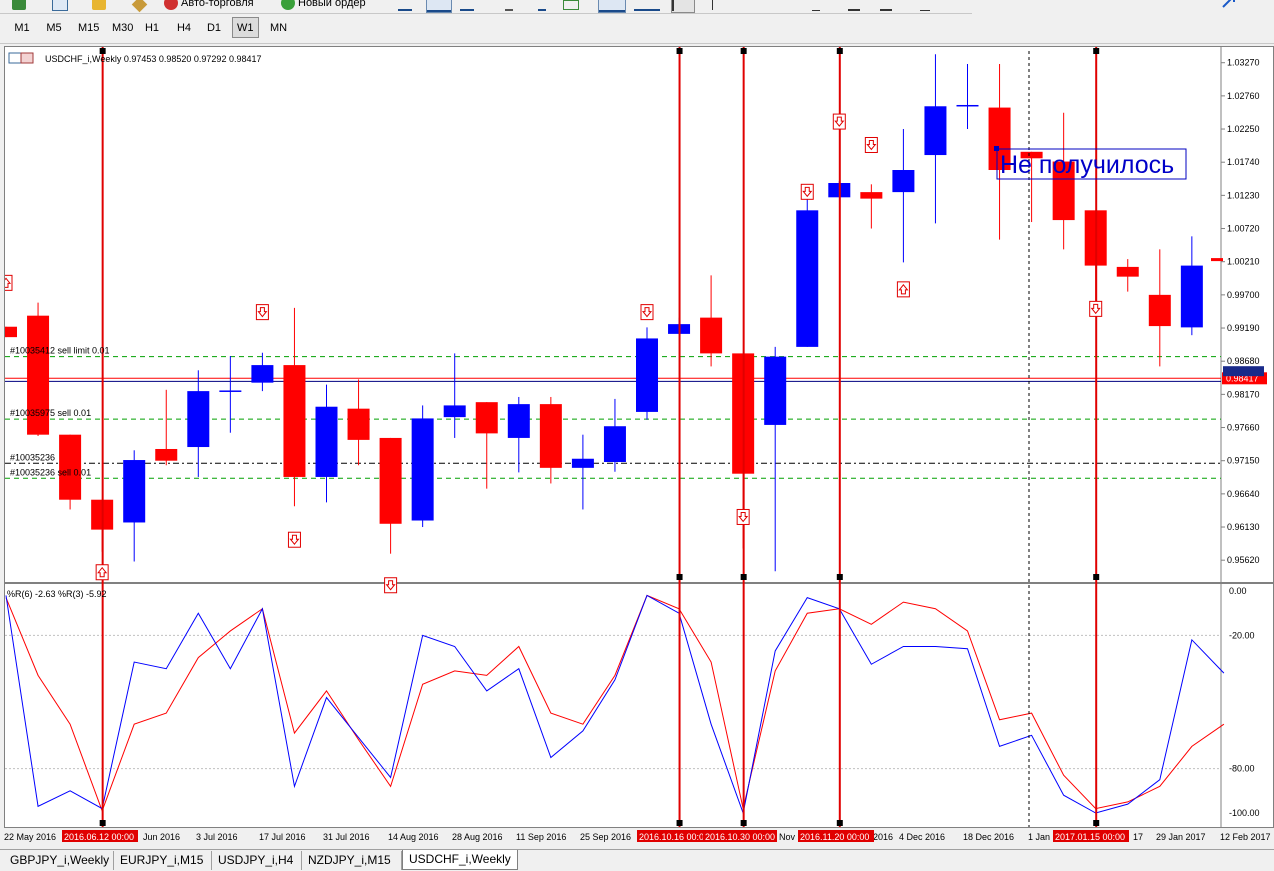 The image size is (1274, 871). Describe the element at coordinates (405, 5) in the screenshot. I see `bar-chart-button` at that location.